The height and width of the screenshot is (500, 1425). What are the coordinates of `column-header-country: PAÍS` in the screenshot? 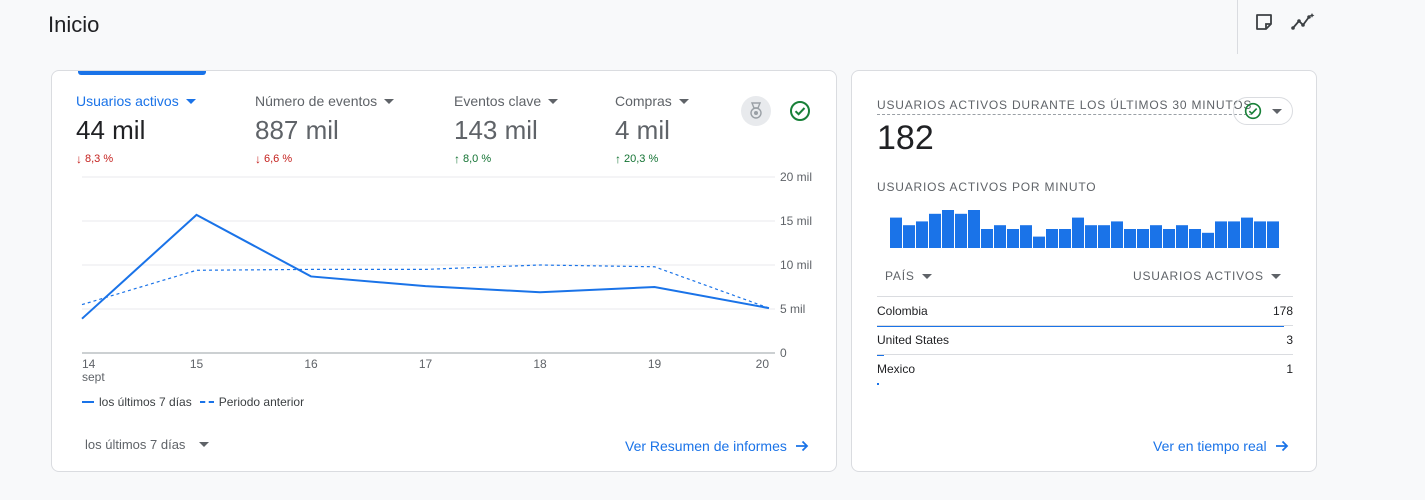 It's located at (908, 276).